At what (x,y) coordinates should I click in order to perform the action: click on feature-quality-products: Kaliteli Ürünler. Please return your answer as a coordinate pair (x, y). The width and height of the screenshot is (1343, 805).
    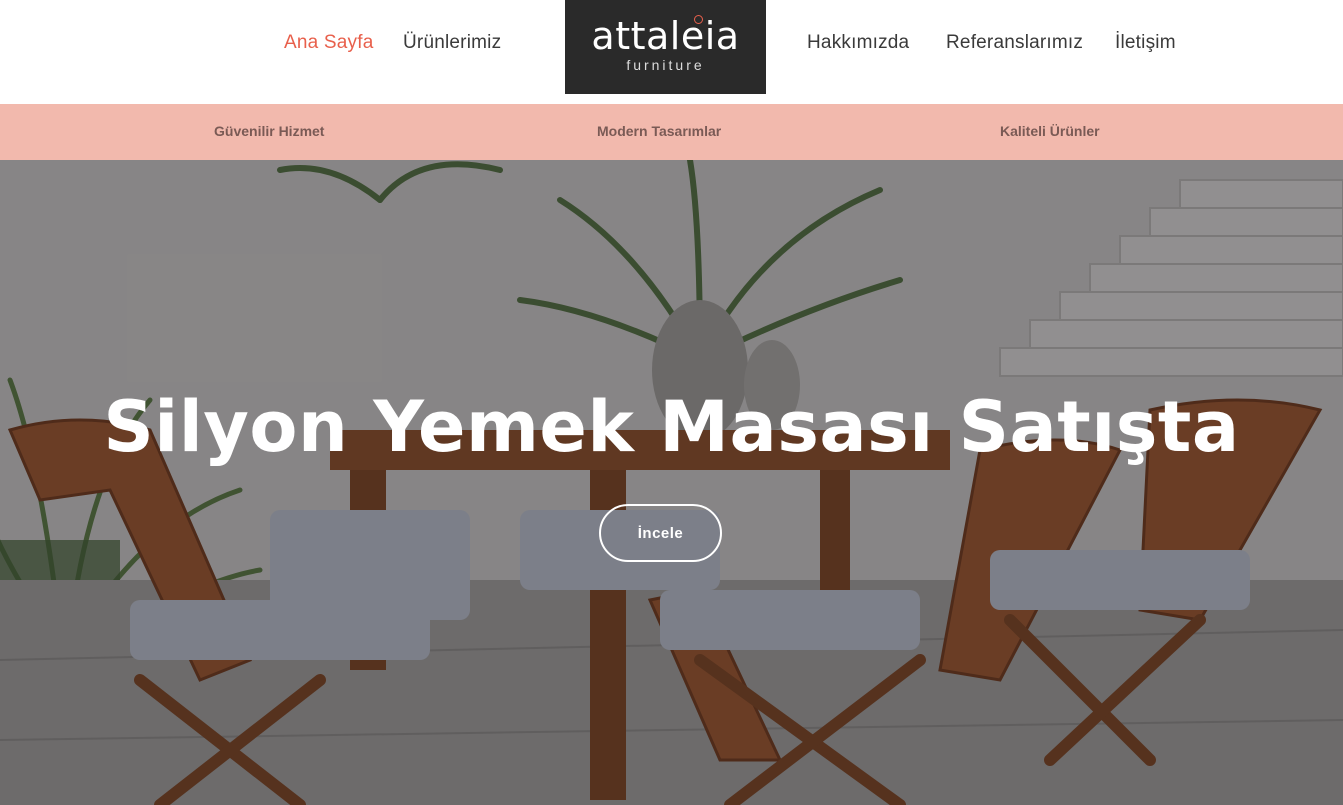
    Looking at the image, I should click on (1050, 131).